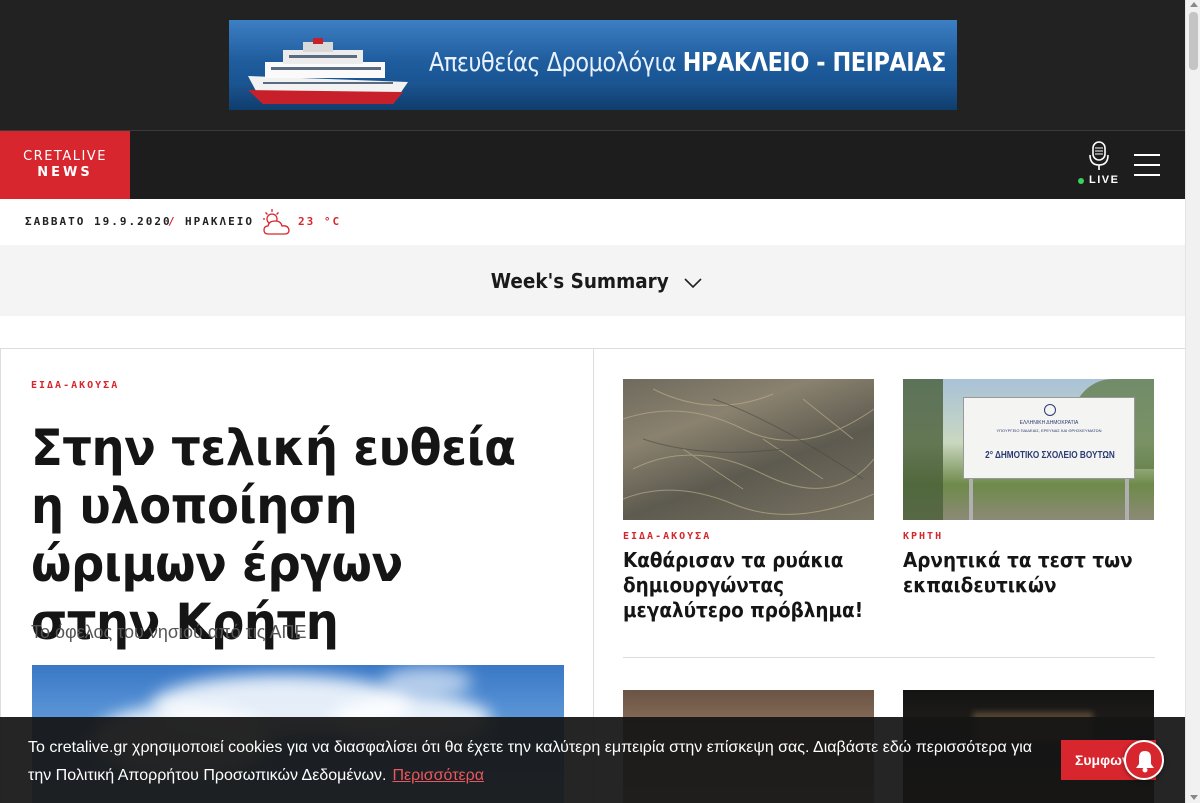 This screenshot has height=803, width=1200. Describe the element at coordinates (1104, 180) in the screenshot. I see `live-label: LIVE` at that location.